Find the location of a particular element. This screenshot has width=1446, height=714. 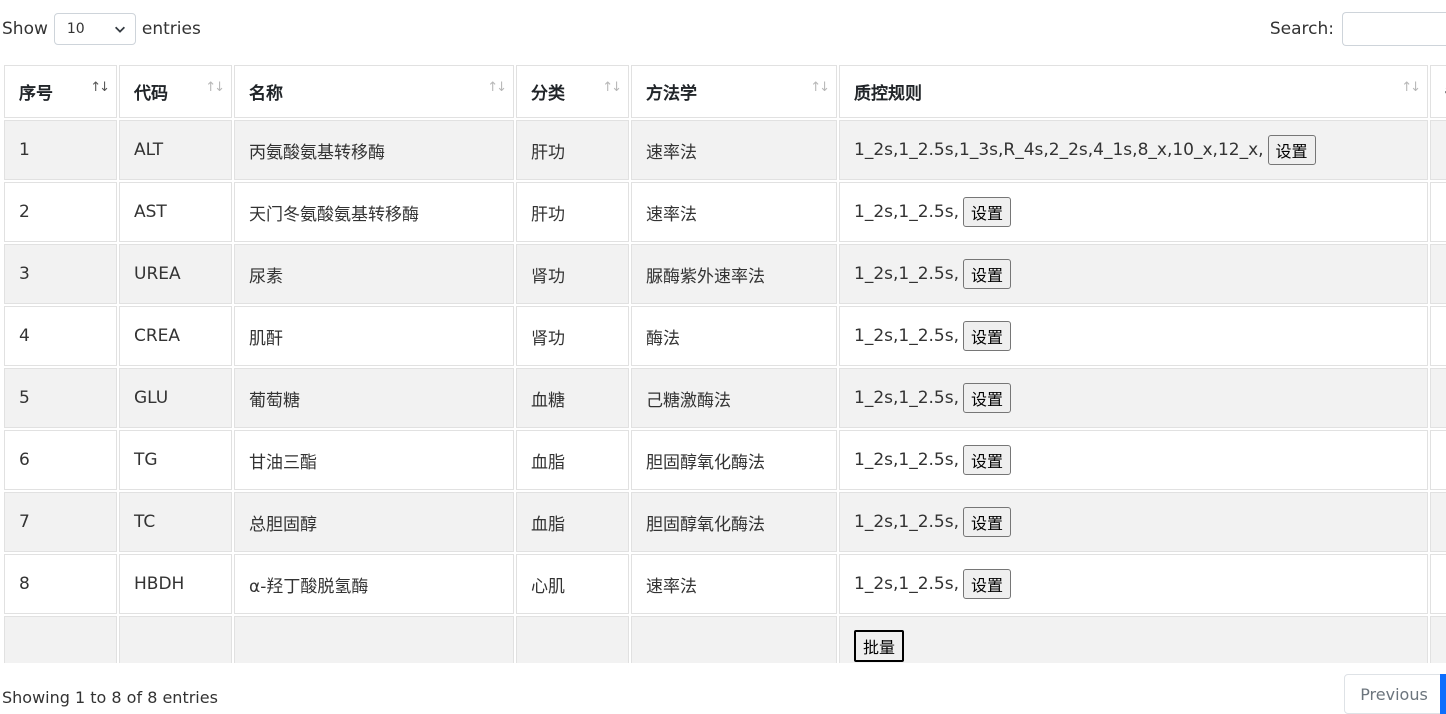

cell-name: 尿素 is located at coordinates (374, 274).